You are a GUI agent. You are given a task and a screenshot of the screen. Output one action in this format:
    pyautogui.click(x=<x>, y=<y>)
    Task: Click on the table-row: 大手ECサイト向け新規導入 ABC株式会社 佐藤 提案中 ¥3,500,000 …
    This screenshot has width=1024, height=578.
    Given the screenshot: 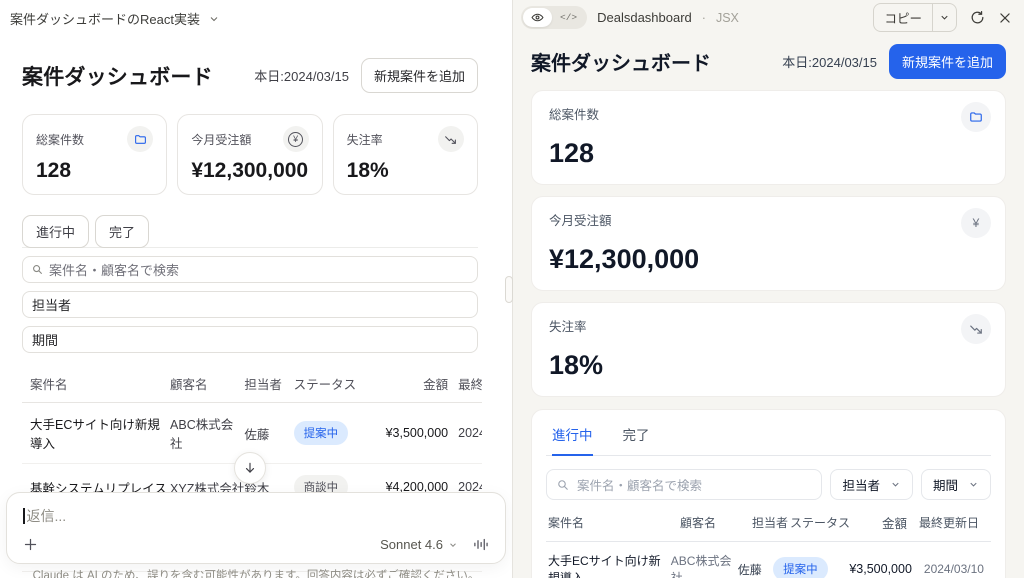 What is the action you would take?
    pyautogui.click(x=768, y=560)
    